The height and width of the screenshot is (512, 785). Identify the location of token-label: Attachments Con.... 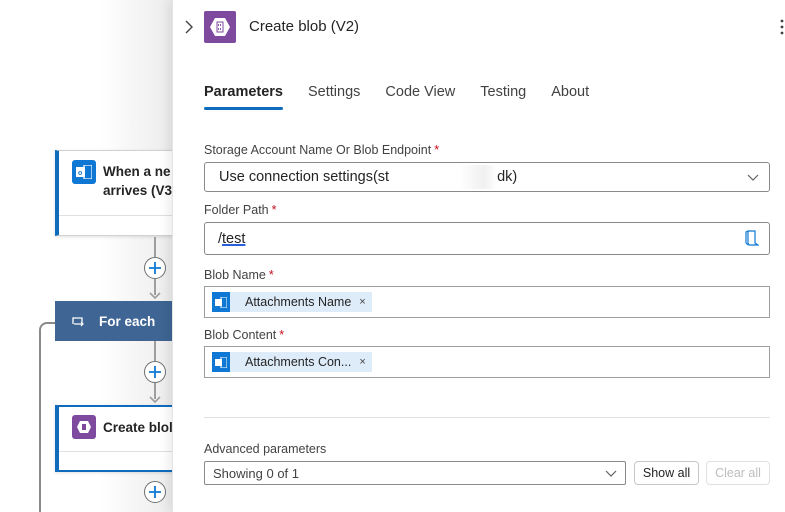
(298, 362).